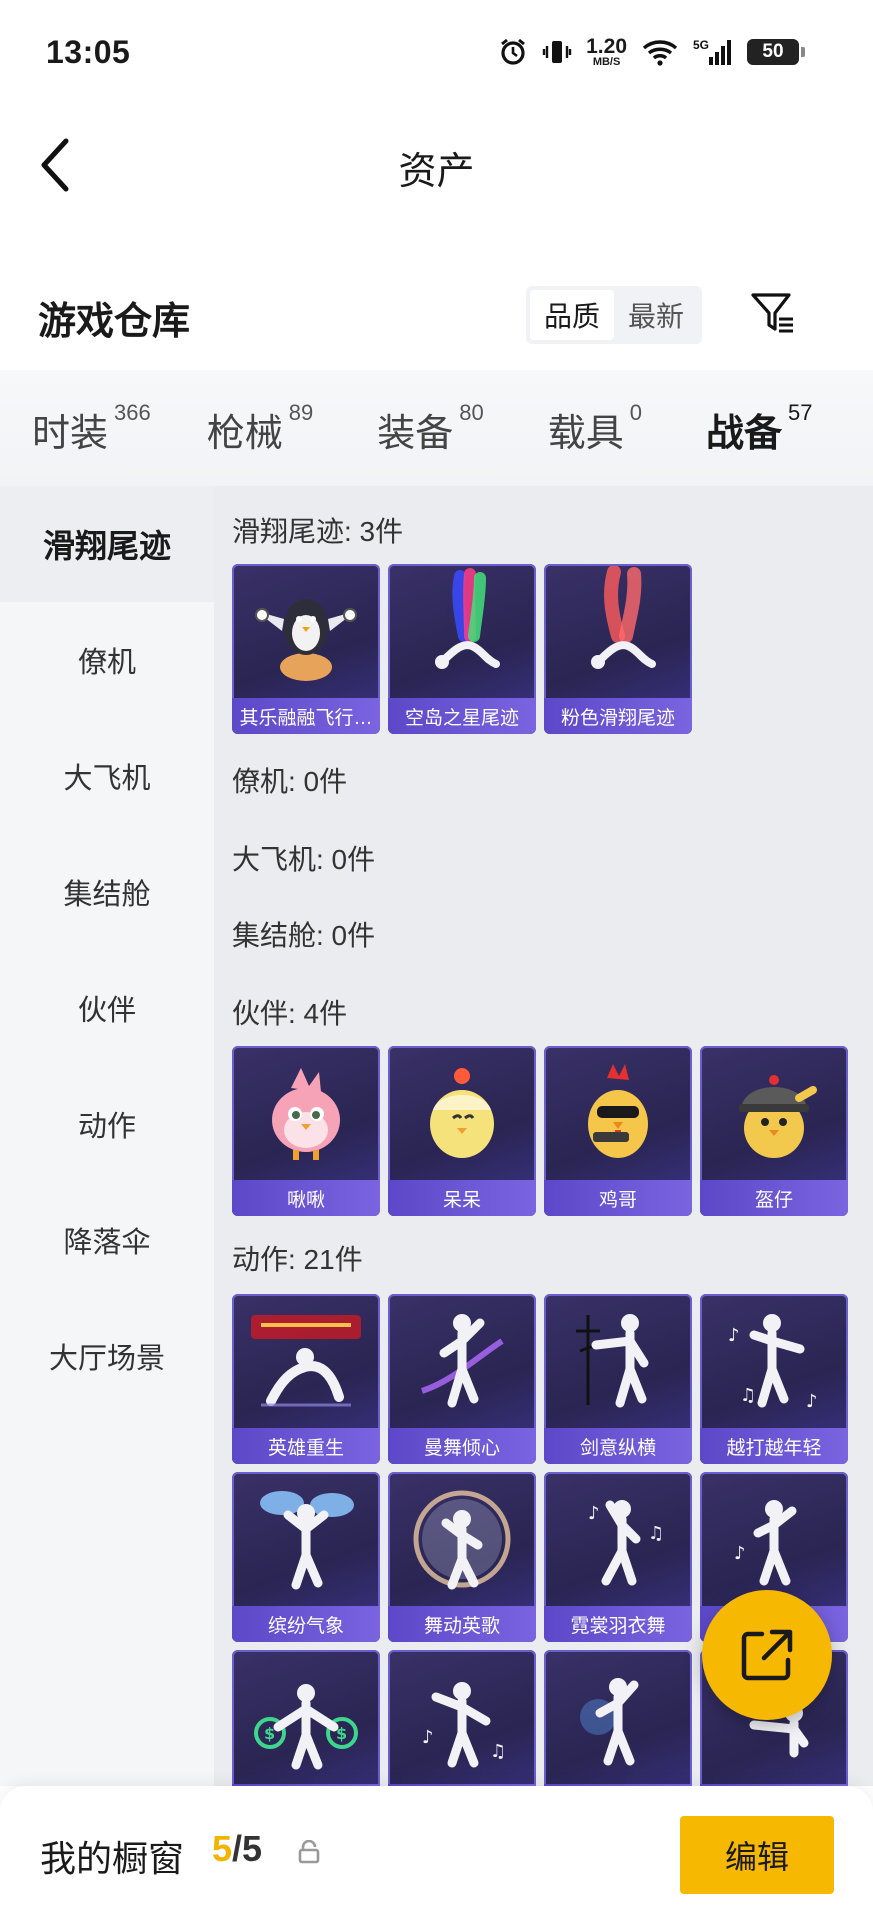  I want to click on hero-emote-art, so click(306, 1361).